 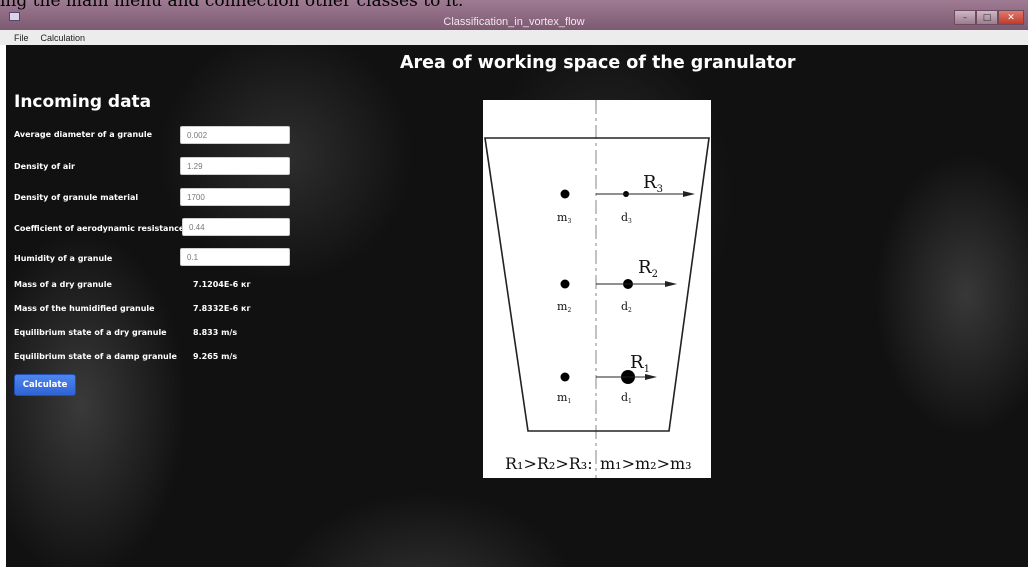 I want to click on result-value-dry-equilibrium: 8.833 m/s, so click(x=215, y=332).